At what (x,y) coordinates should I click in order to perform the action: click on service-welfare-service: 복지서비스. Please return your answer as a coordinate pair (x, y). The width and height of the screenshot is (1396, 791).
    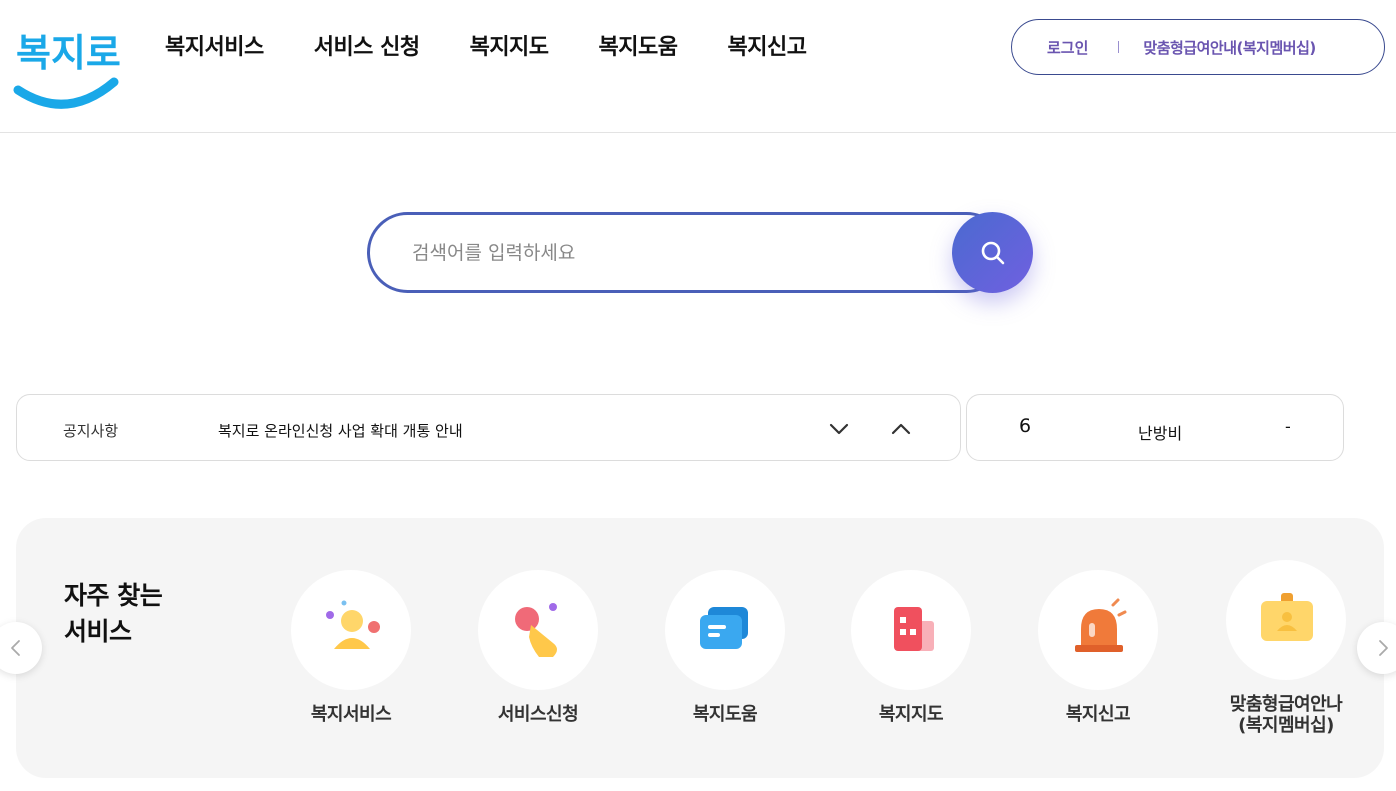
    Looking at the image, I should click on (351, 647).